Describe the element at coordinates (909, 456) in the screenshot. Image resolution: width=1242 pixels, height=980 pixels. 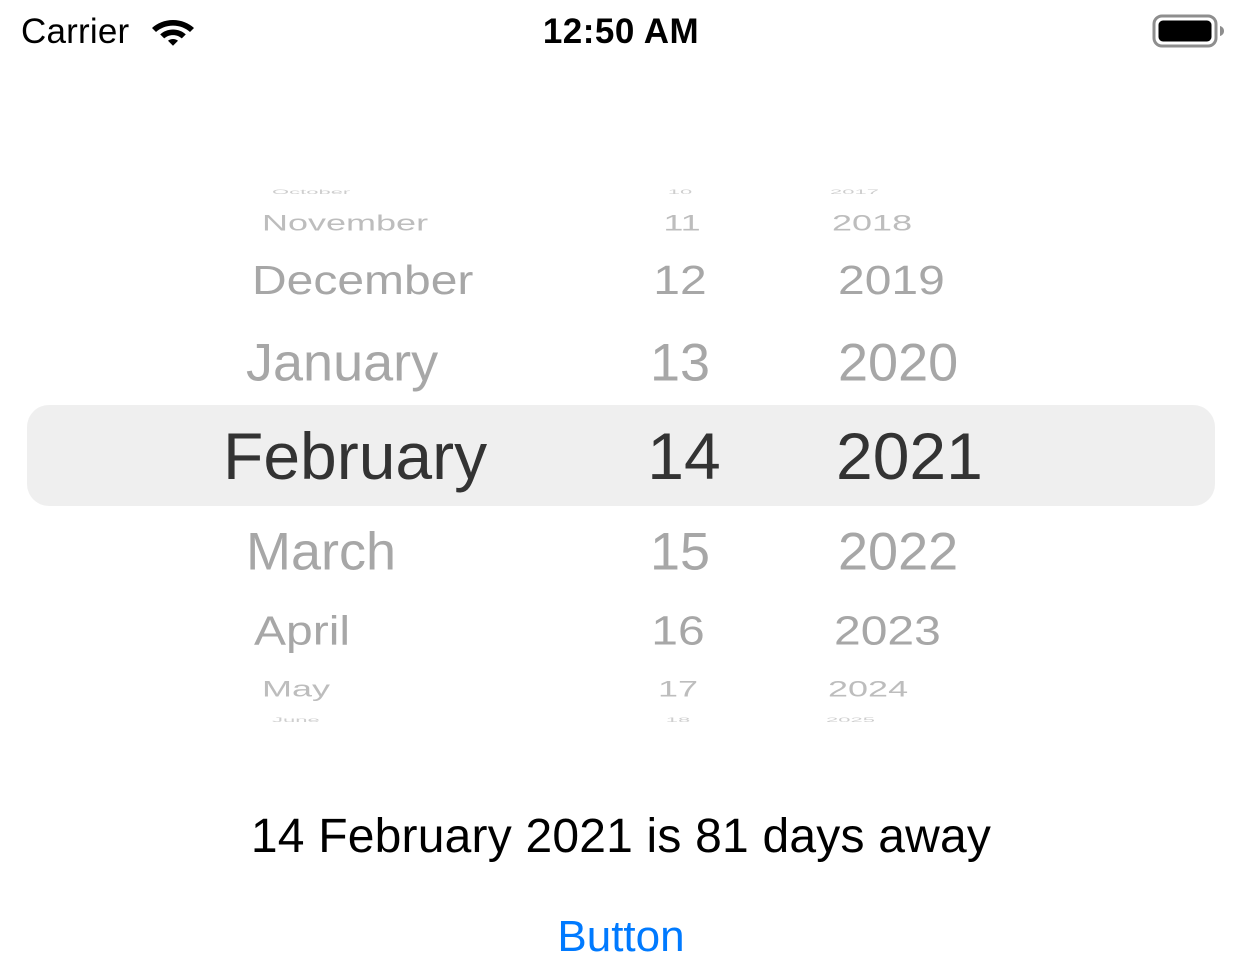
I see `picker-year-selected: 2021` at that location.